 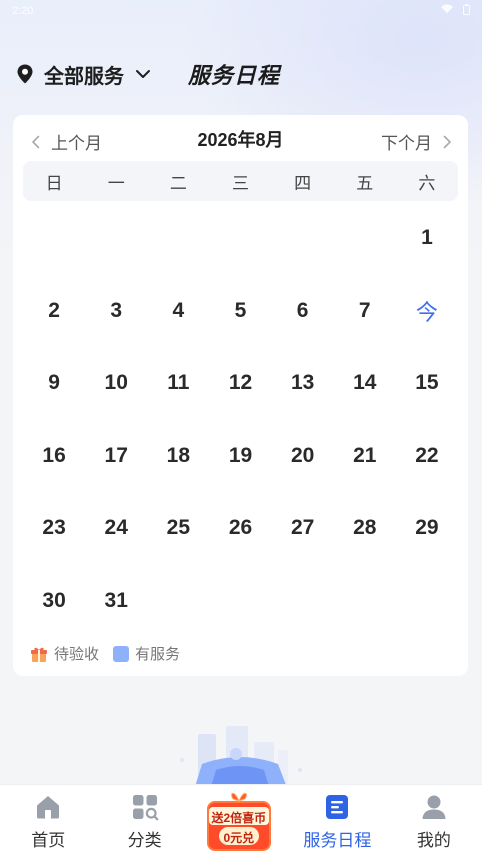 I want to click on service-filter-label: 全部服务, so click(x=84, y=76).